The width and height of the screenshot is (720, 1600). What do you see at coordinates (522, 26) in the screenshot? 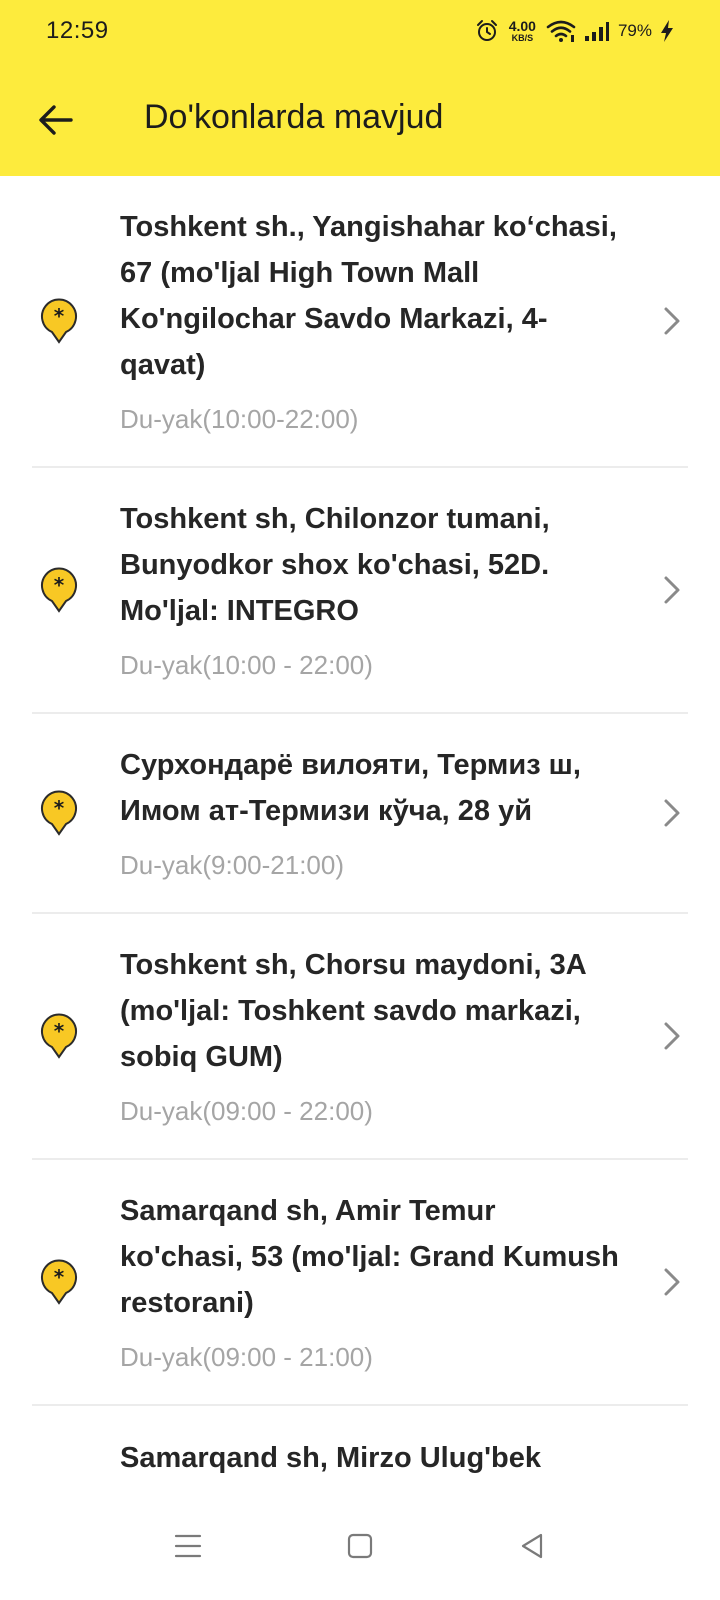
I see `network-speed-value: 4.00` at bounding box center [522, 26].